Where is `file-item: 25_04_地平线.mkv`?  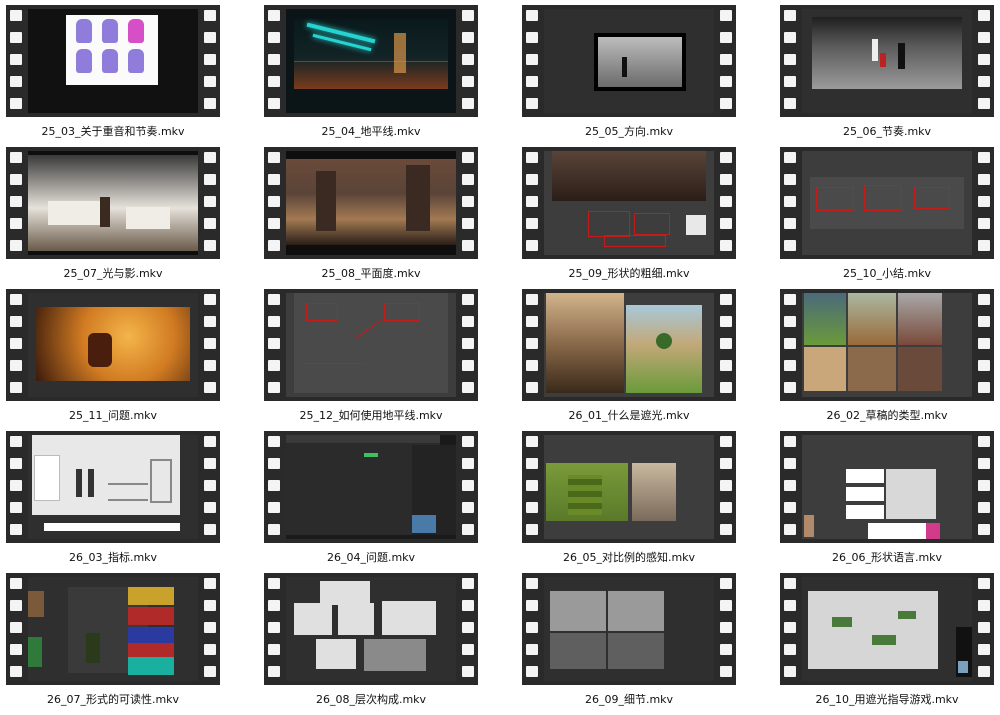 file-item: 25_04_地平线.mkv is located at coordinates (371, 76).